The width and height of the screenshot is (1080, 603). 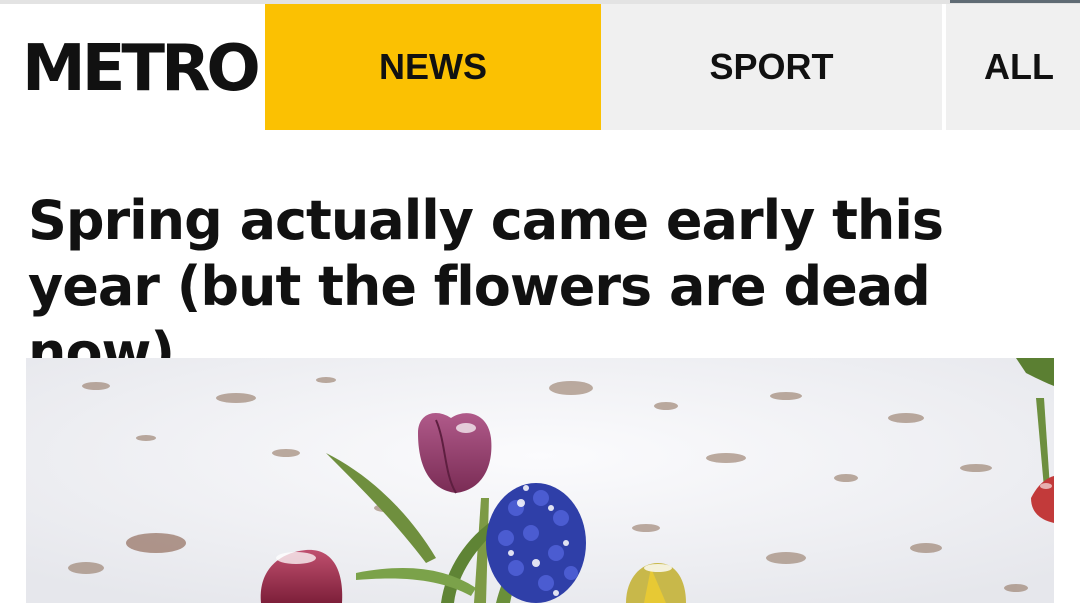 I want to click on metro-logo: METRO, so click(x=141, y=69).